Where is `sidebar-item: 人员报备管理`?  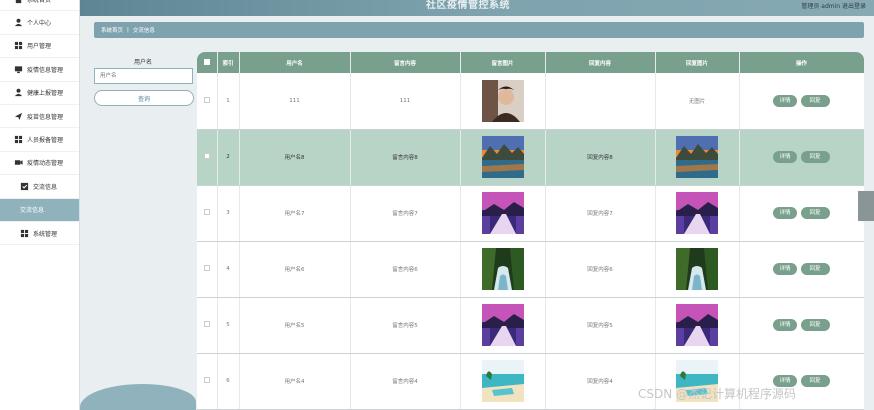
sidebar-item: 人员报备管理 is located at coordinates (39, 140).